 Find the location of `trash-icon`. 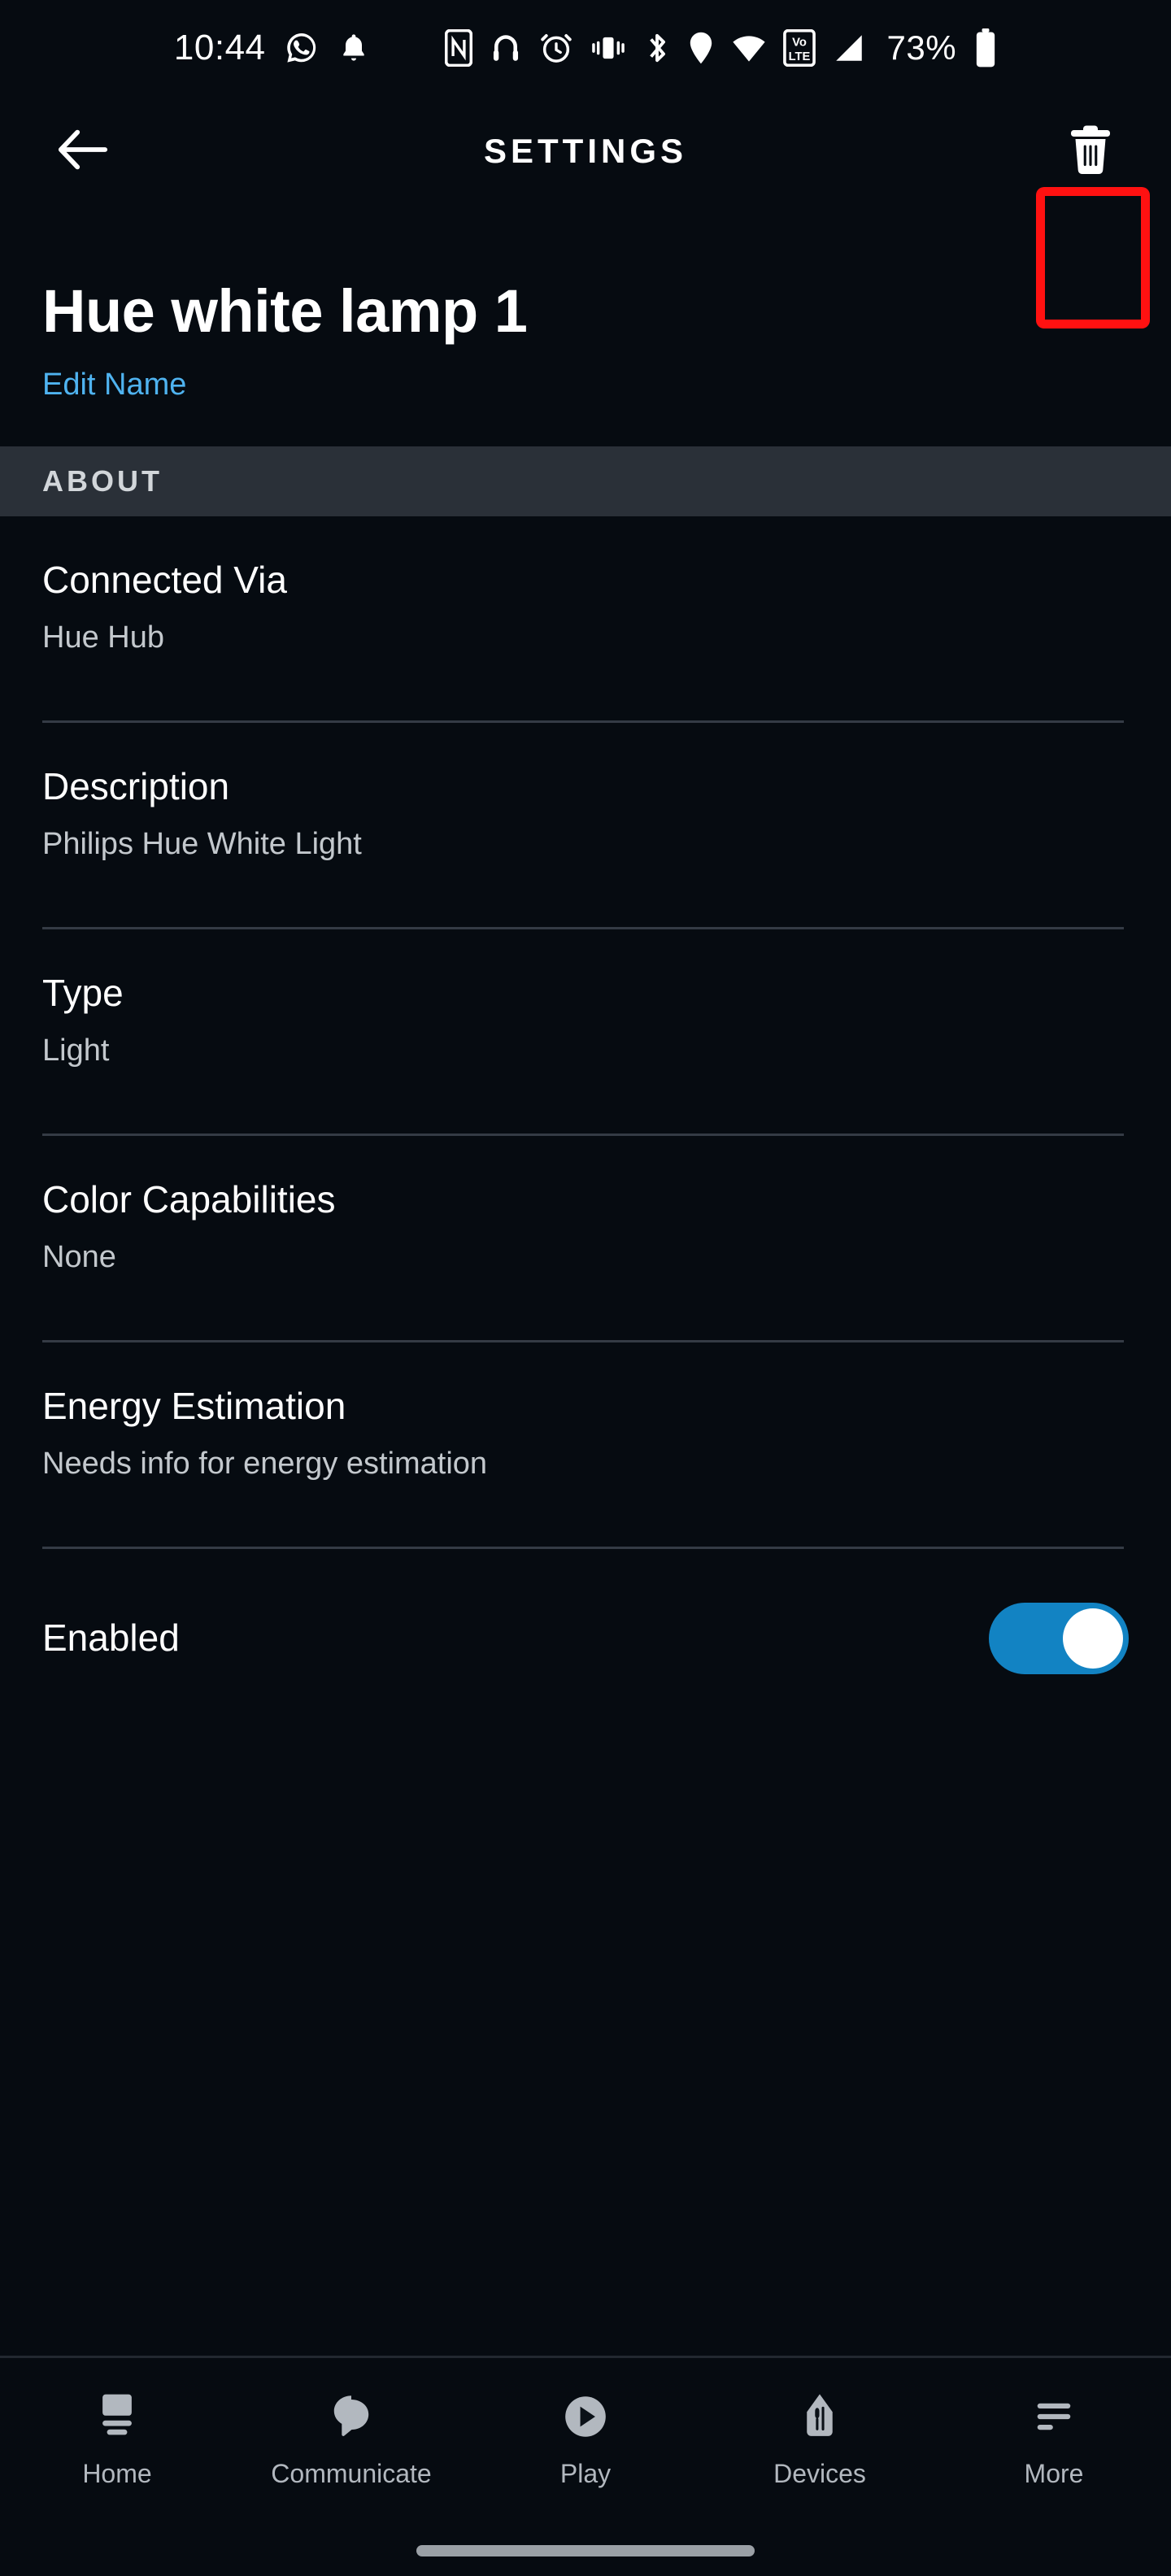

trash-icon is located at coordinates (1091, 152).